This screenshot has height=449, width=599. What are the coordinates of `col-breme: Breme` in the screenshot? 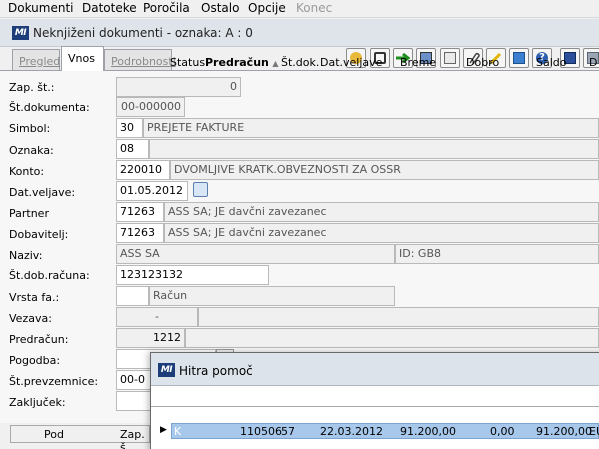 It's located at (418, 62).